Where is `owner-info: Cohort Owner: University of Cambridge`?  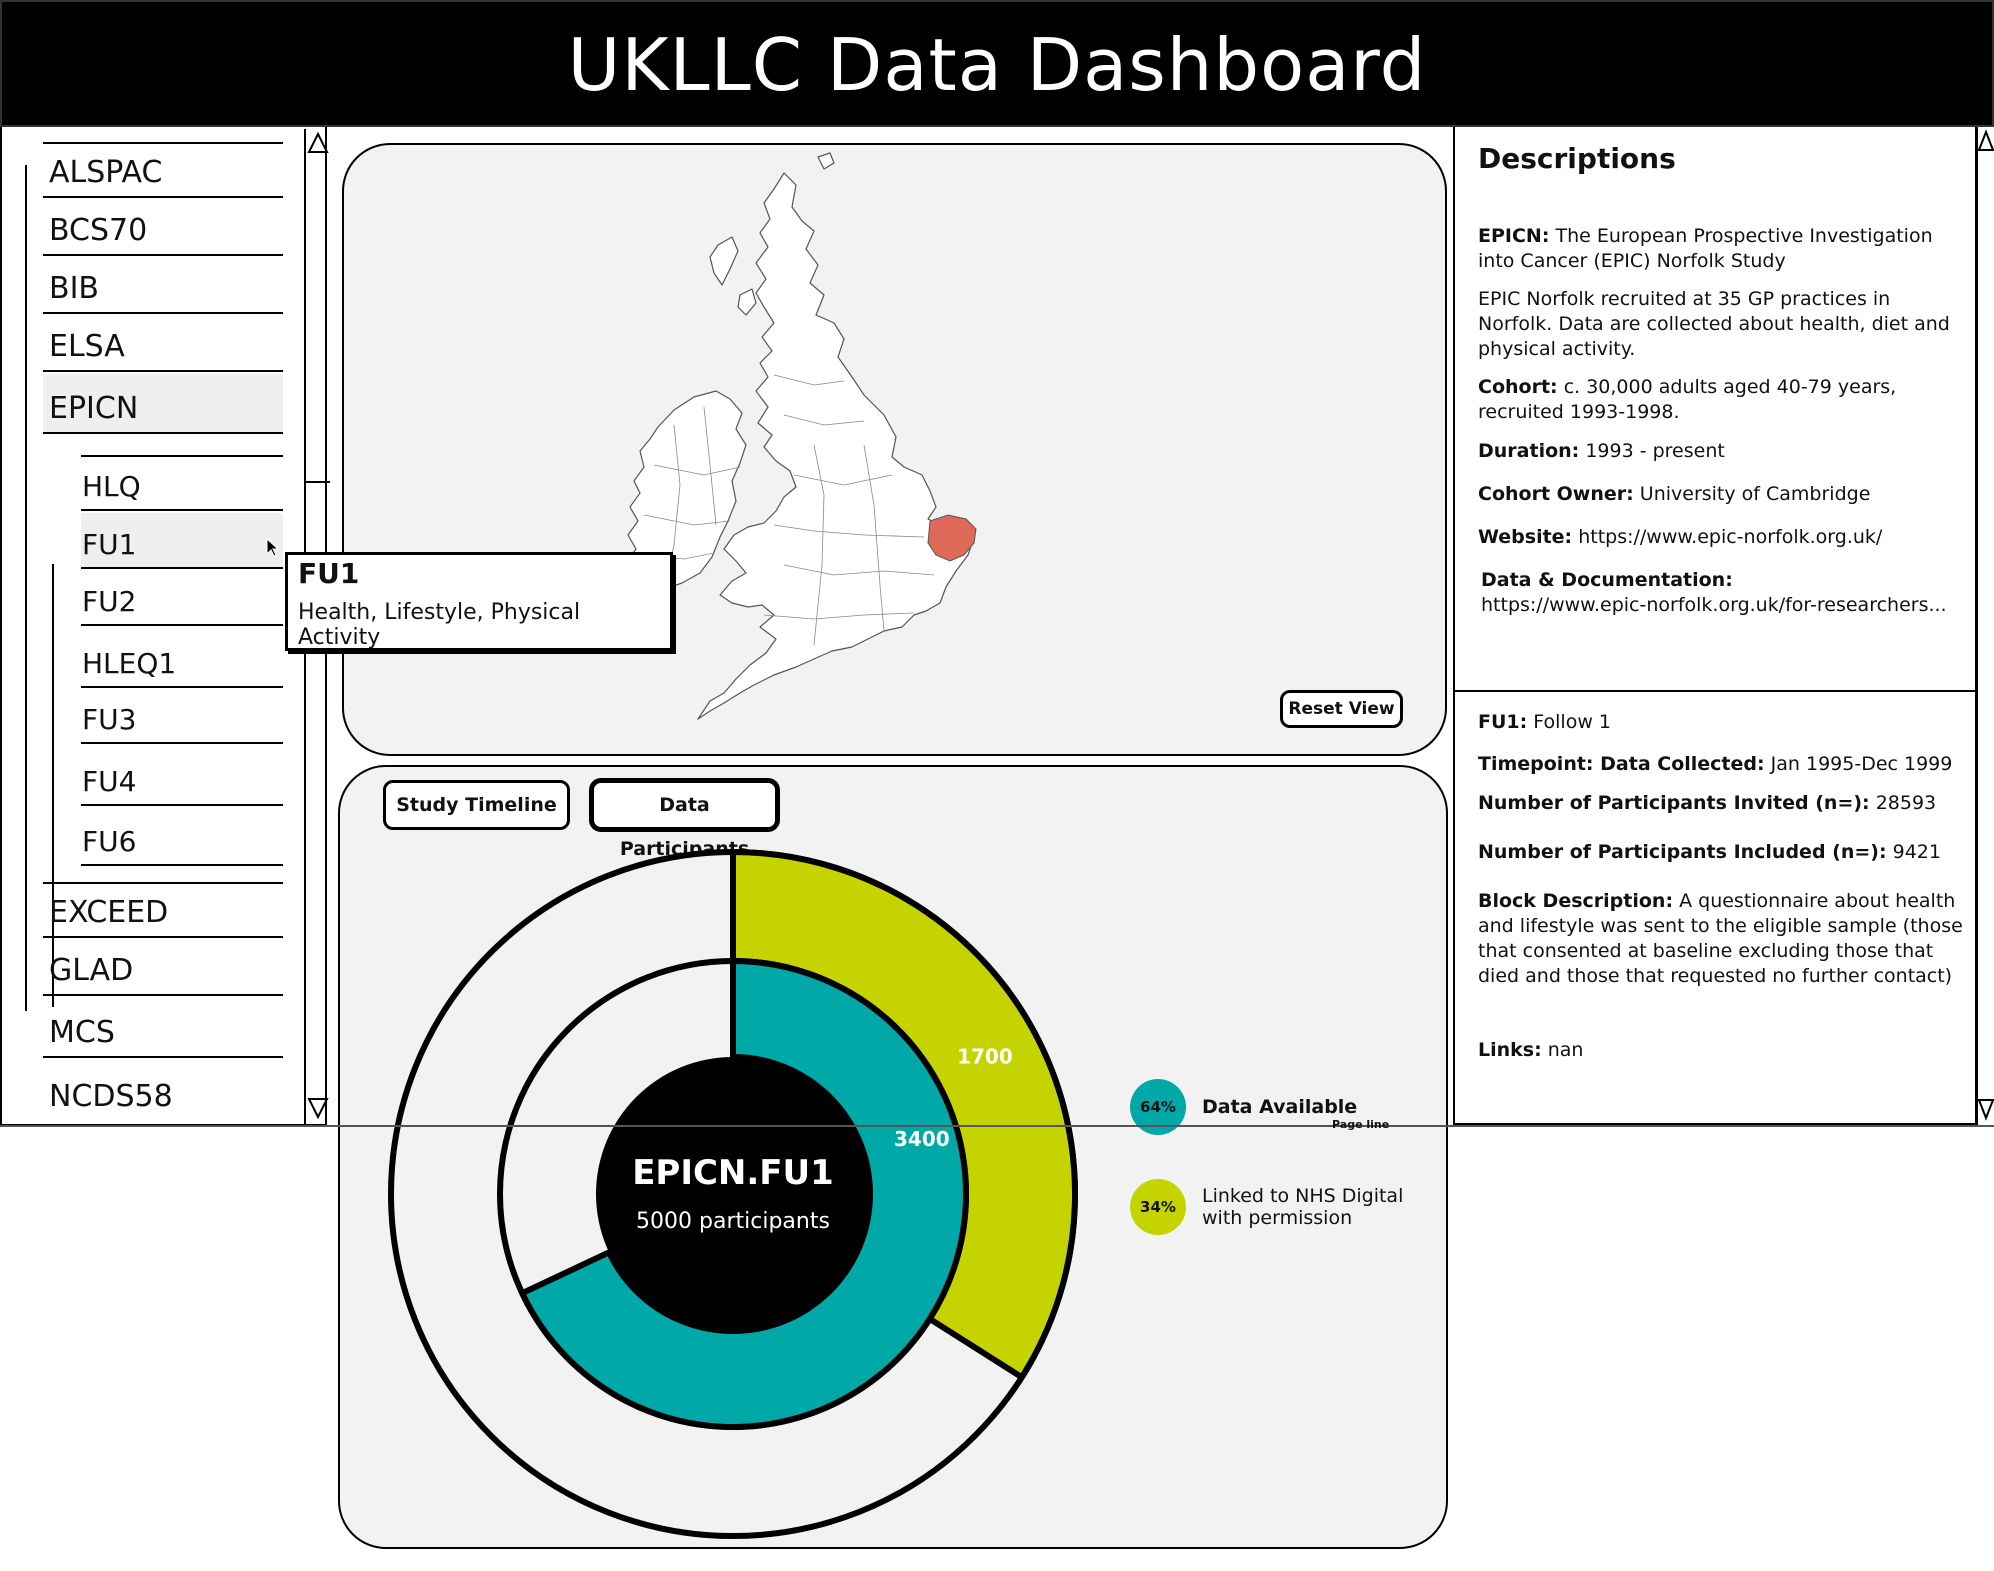
owner-info: Cohort Owner: University of Cambridge is located at coordinates (1674, 494).